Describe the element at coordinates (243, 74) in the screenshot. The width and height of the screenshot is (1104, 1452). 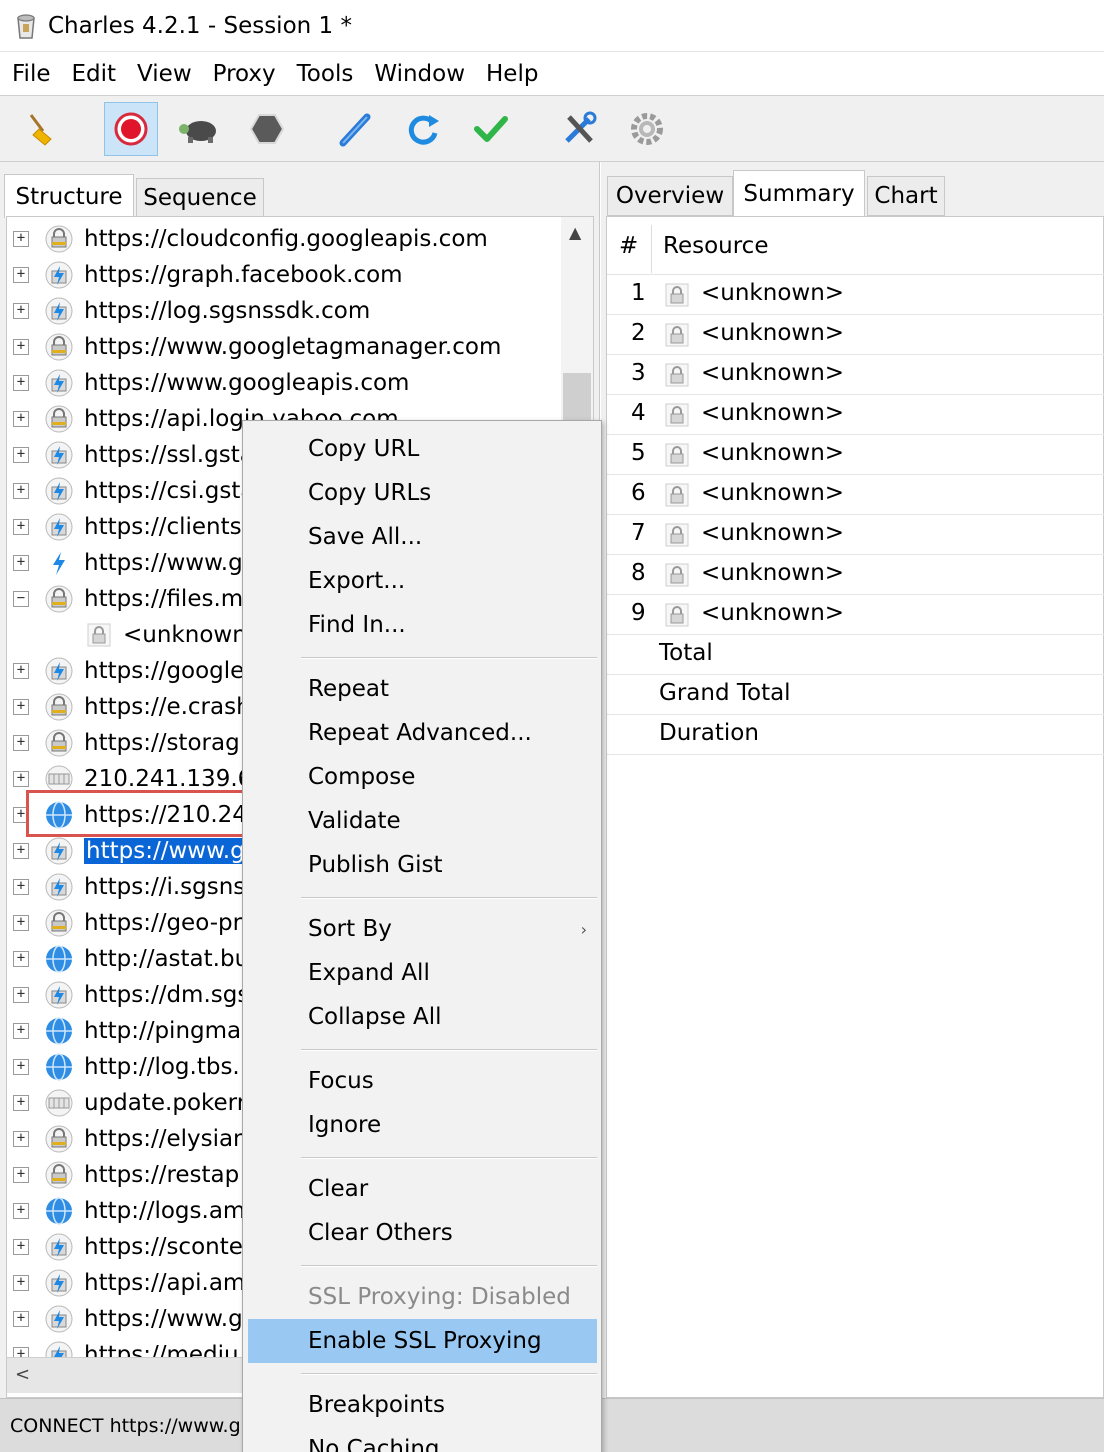
I see `menu-proxy: Proxy` at that location.